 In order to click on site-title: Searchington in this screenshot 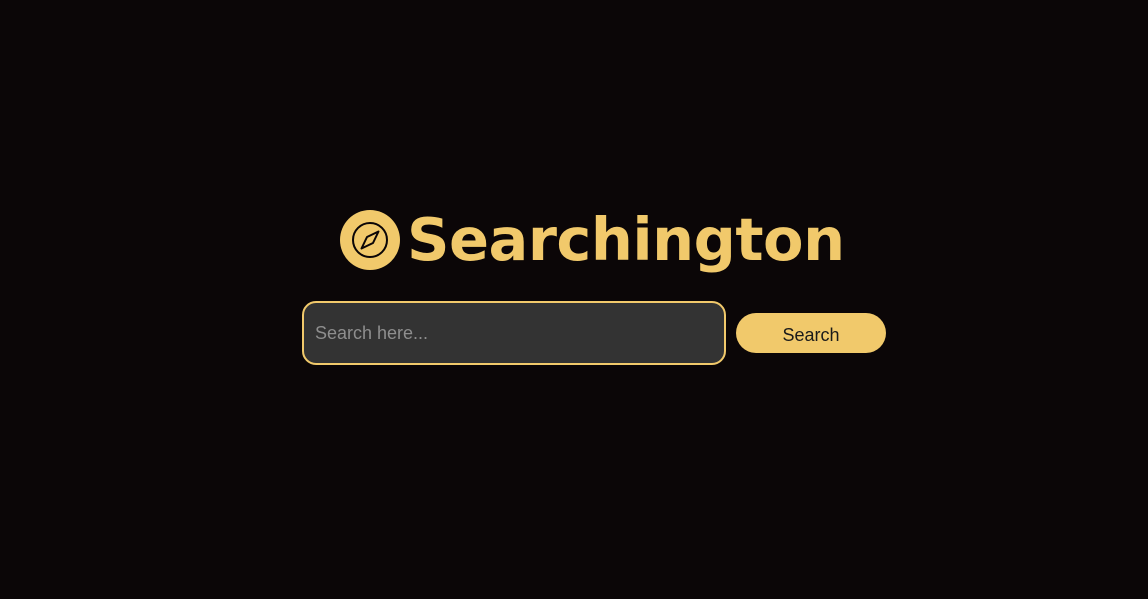, I will do `click(626, 239)`.